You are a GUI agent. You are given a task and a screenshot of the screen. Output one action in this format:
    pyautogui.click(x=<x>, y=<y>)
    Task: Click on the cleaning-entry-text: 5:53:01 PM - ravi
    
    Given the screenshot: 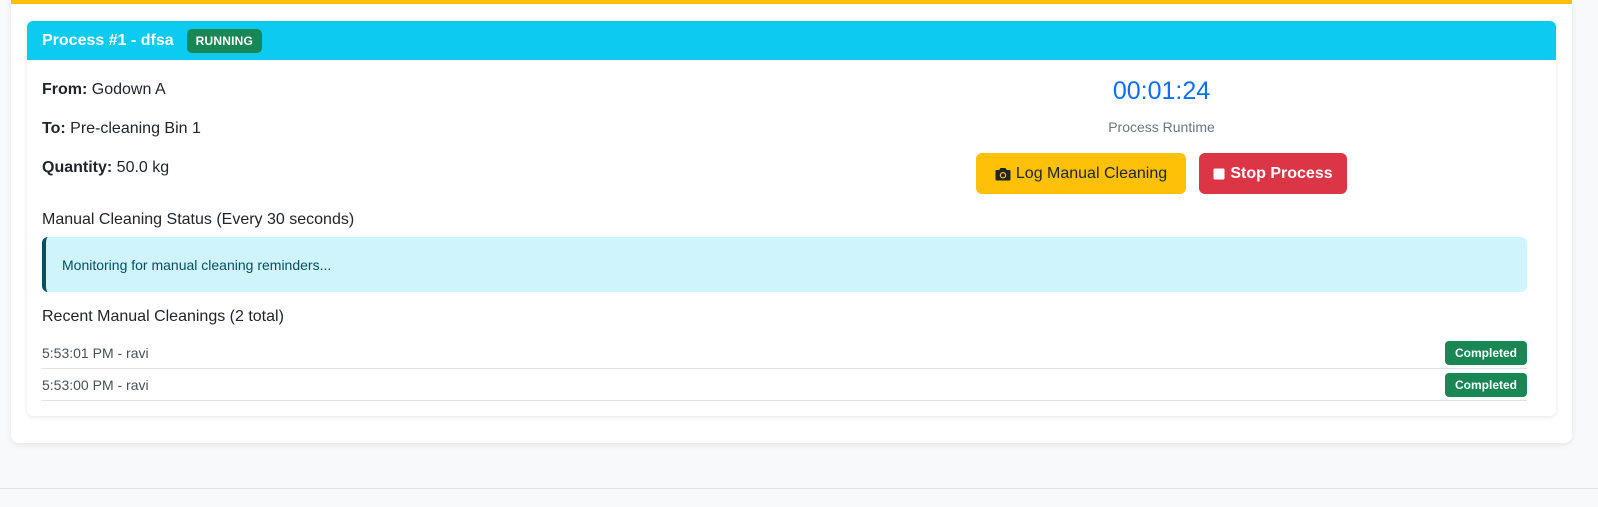 What is the action you would take?
    pyautogui.click(x=95, y=352)
    